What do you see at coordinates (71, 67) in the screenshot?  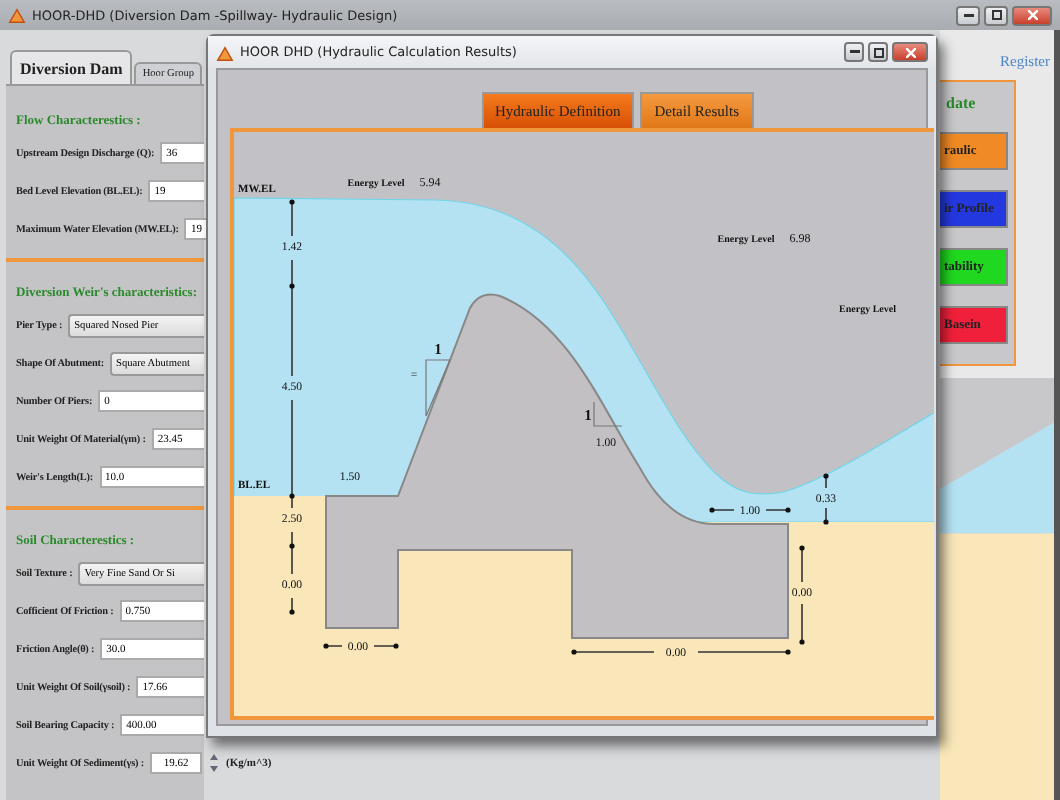 I see `tab: Diversion Dam` at bounding box center [71, 67].